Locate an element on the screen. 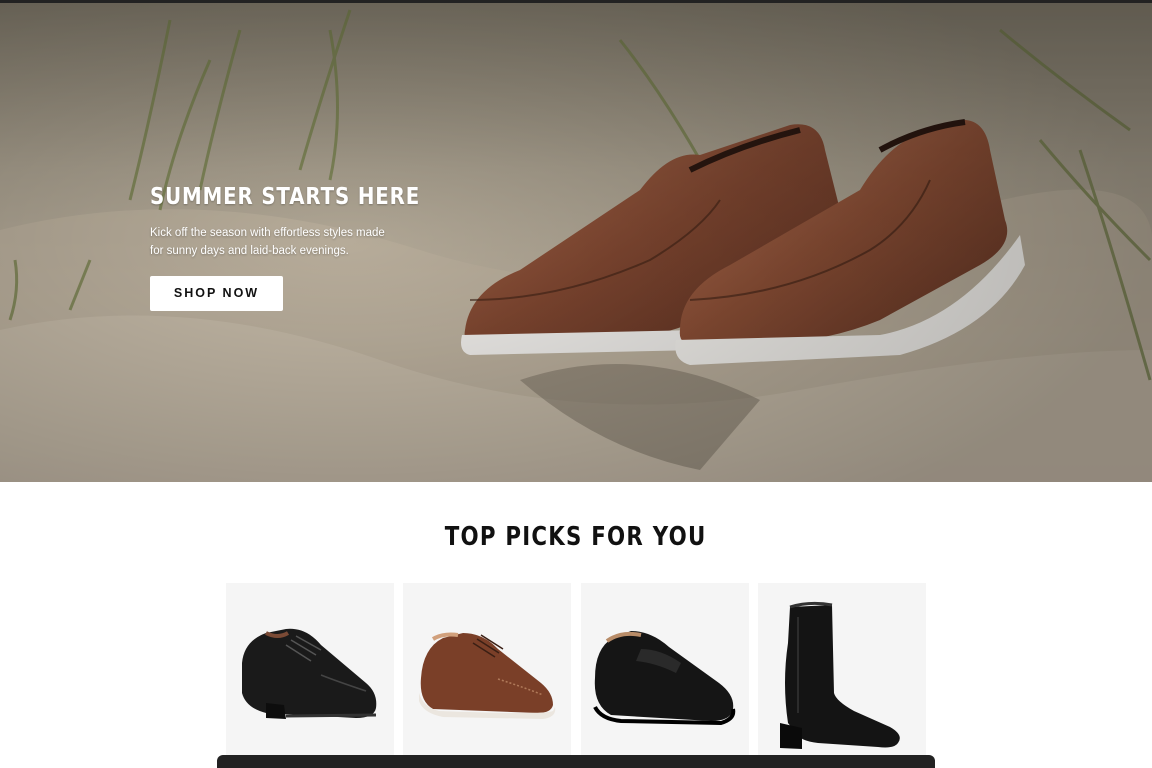 The height and width of the screenshot is (768, 1152). bottom-overlay-bar is located at coordinates (576, 761).